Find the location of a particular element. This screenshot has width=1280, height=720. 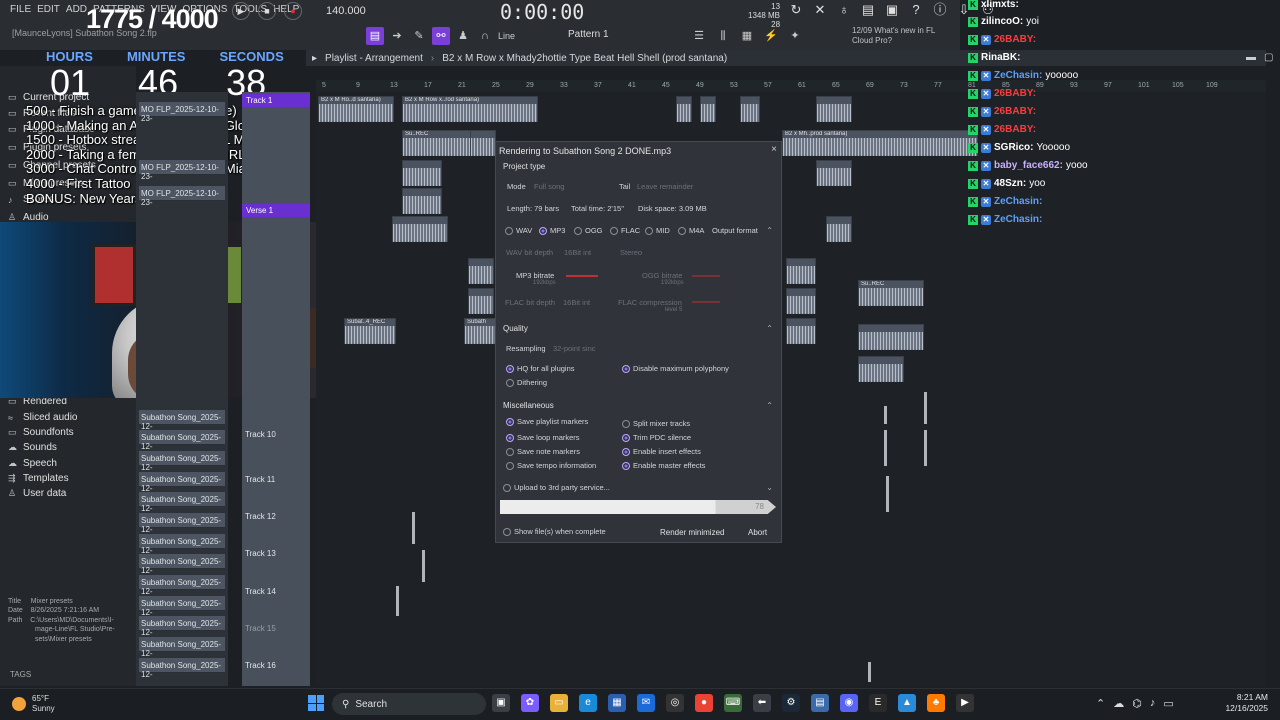

audio-clip: Subat..4_REC is located at coordinates (370, 331).